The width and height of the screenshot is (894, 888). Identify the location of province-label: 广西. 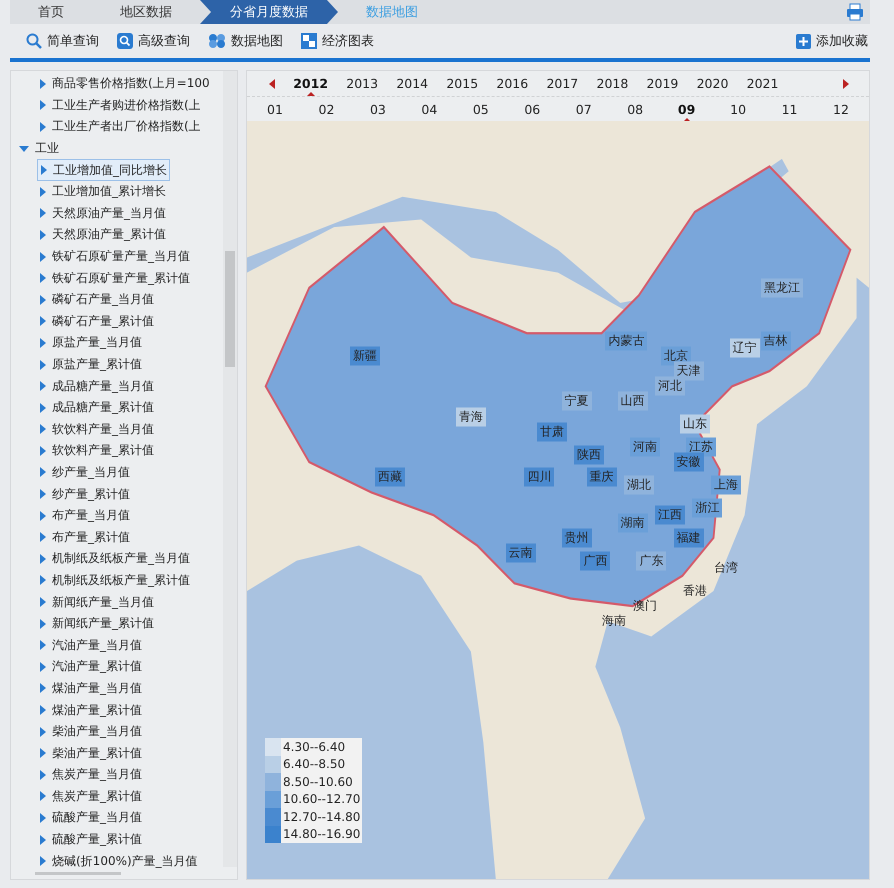
(595, 560).